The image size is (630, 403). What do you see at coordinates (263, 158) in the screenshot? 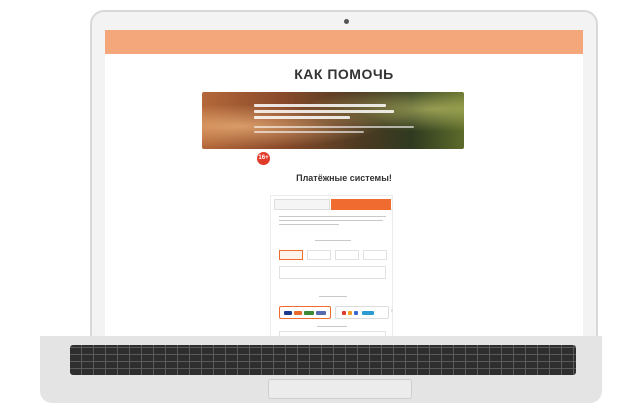
I see `age-rating-badge: 16+` at bounding box center [263, 158].